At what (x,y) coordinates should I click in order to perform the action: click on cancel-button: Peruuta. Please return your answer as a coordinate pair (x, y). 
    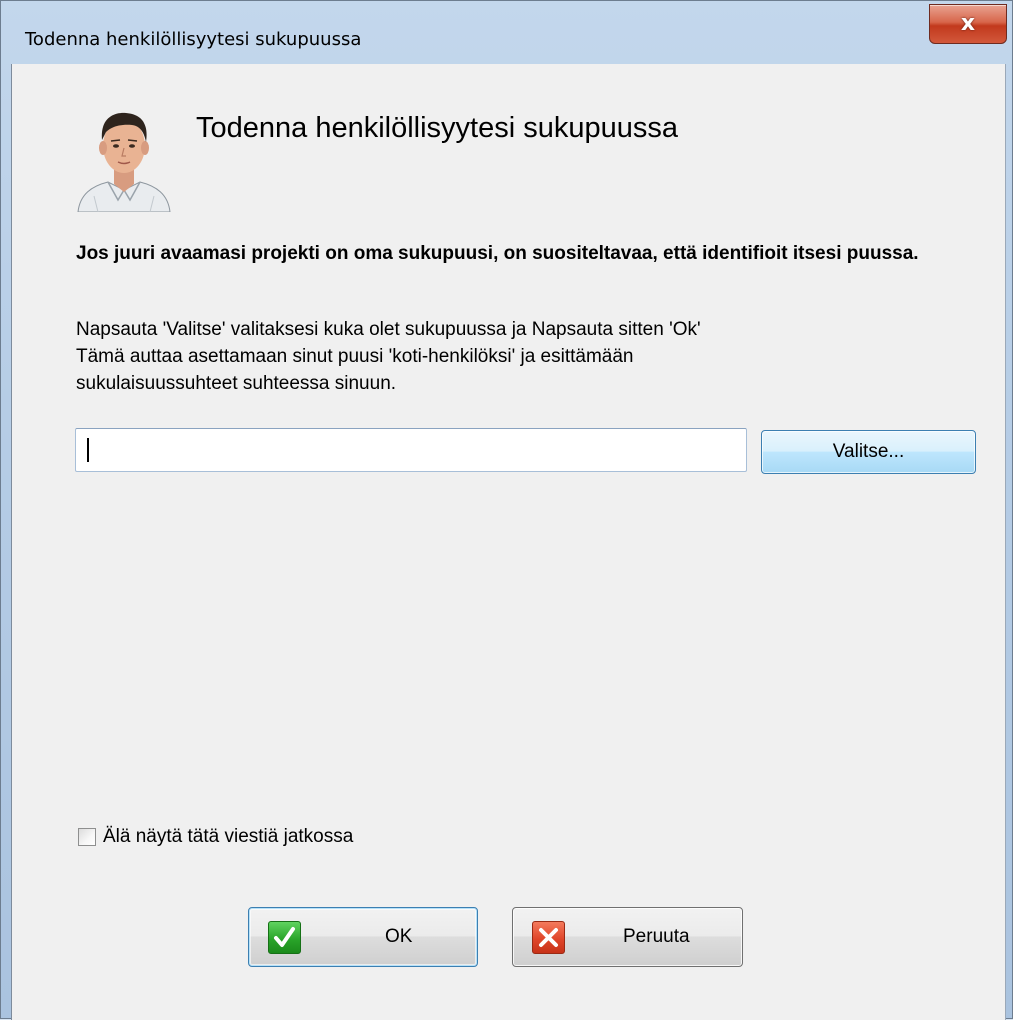
    Looking at the image, I should click on (627, 937).